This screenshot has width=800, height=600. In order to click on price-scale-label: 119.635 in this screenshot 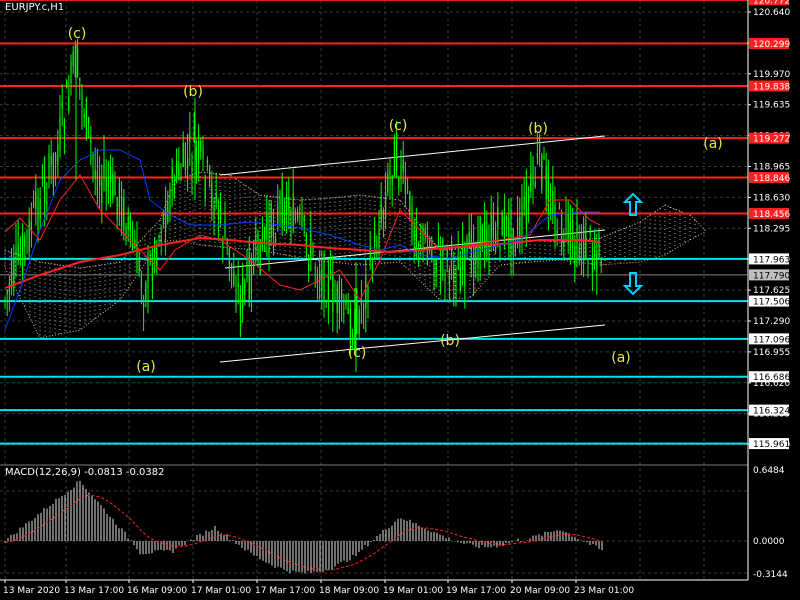, I will do `click(771, 106)`.